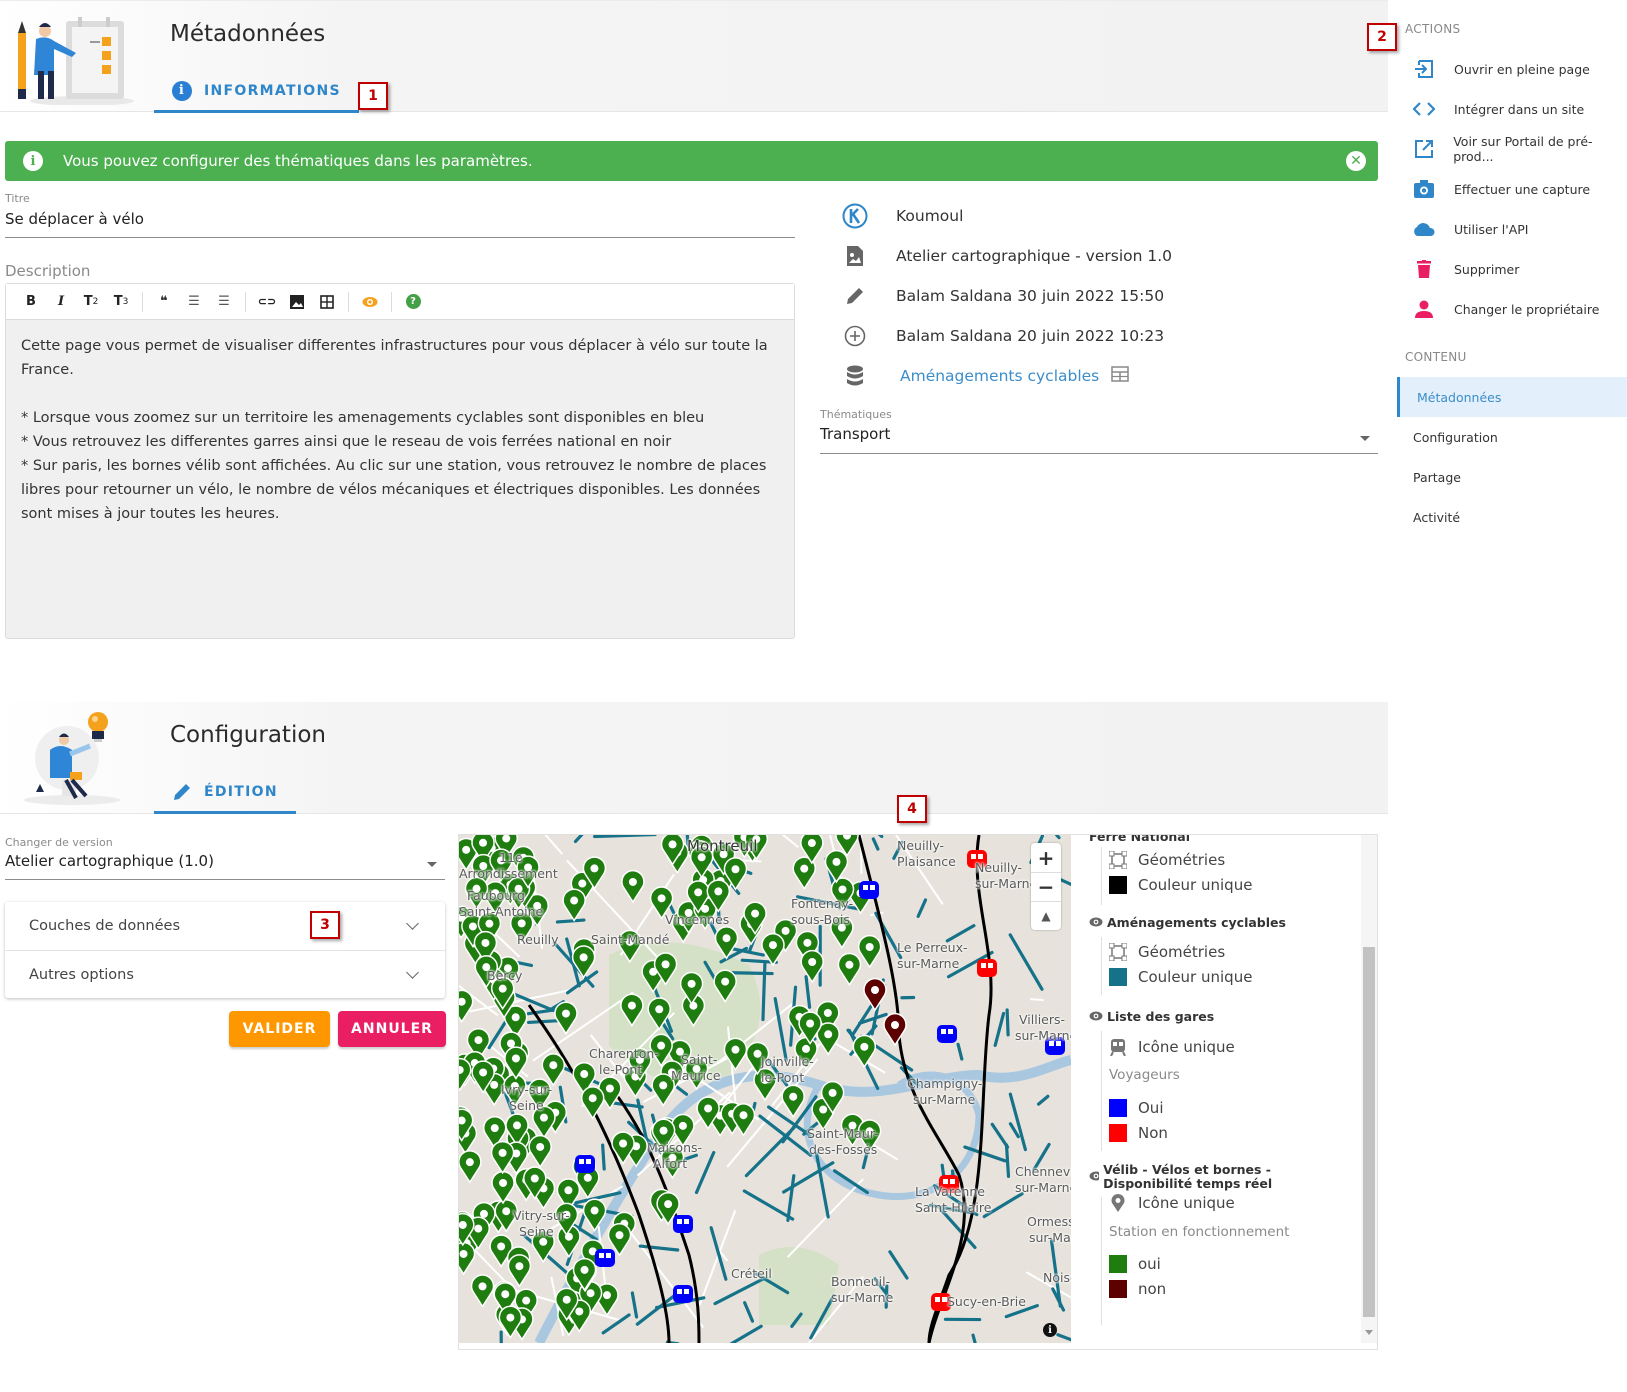 The image size is (1627, 1392). What do you see at coordinates (370, 302) in the screenshot?
I see `preview-button` at bounding box center [370, 302].